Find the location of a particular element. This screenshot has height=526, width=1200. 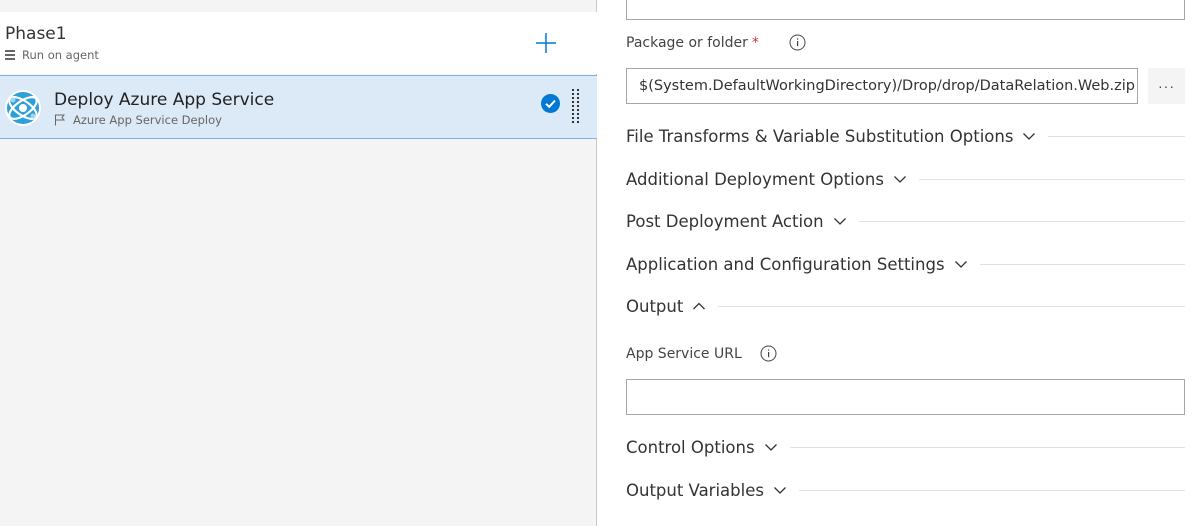

add-task-button is located at coordinates (546, 44).